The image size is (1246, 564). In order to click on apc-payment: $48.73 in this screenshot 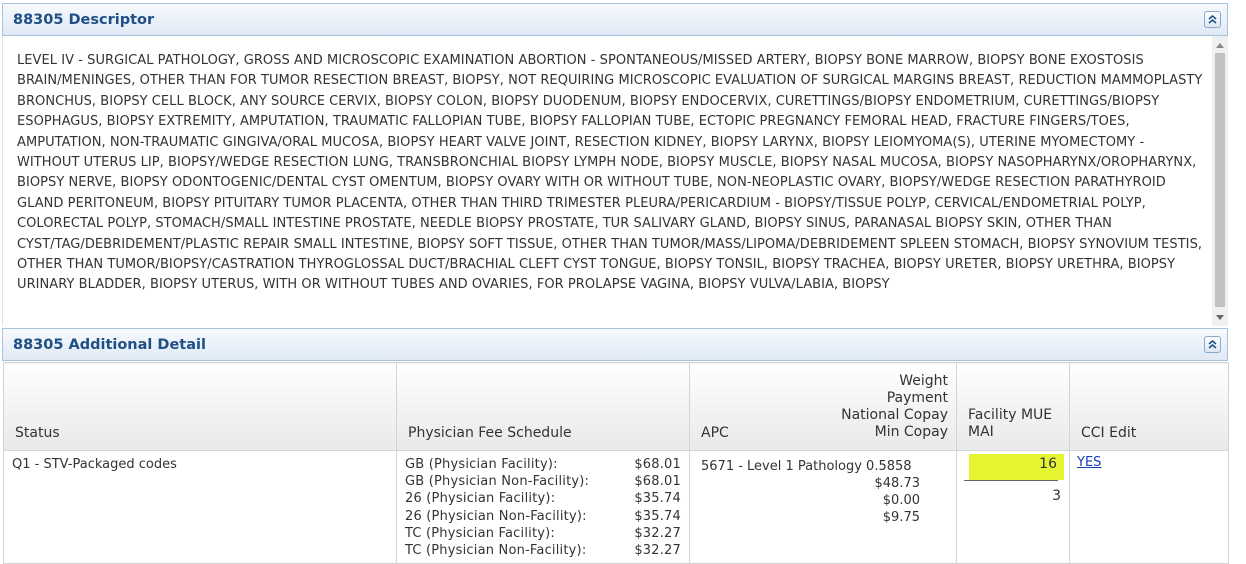, I will do `click(897, 483)`.